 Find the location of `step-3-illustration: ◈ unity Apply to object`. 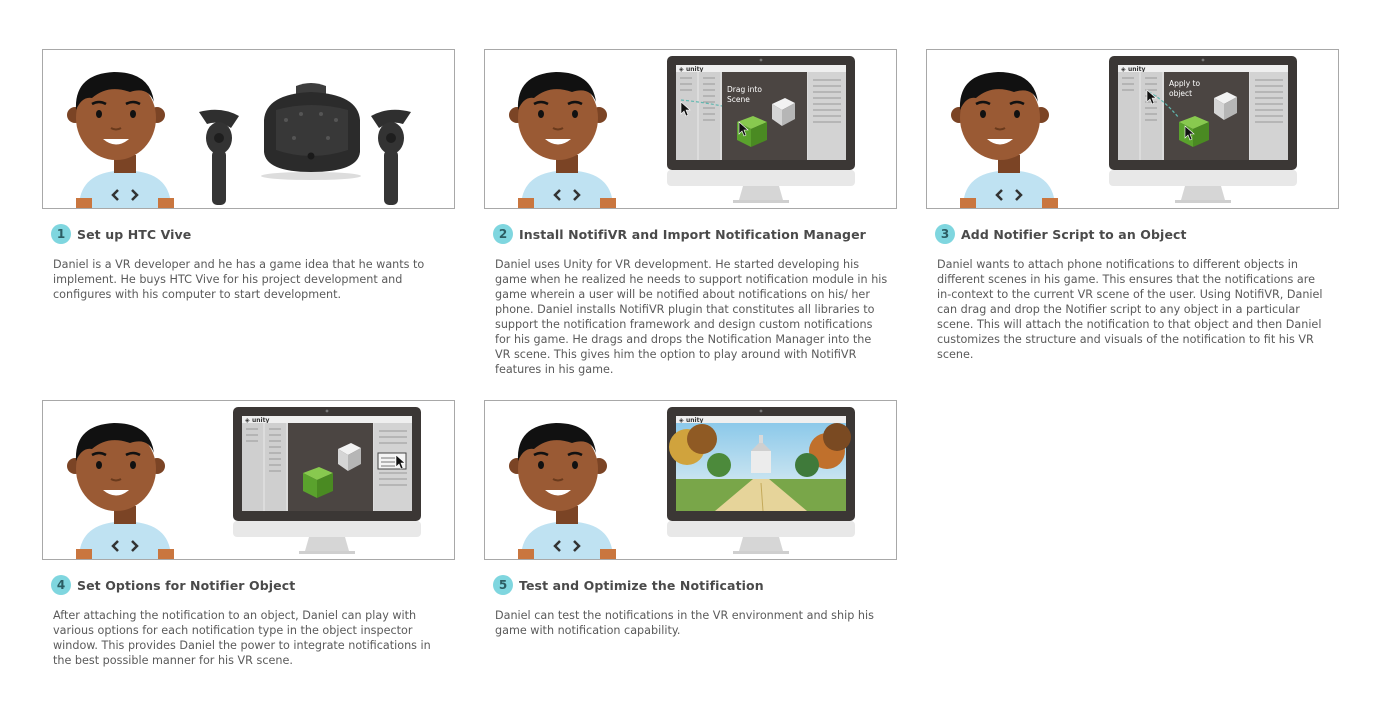

step-3-illustration: ◈ unity Apply to object is located at coordinates (1132, 129).